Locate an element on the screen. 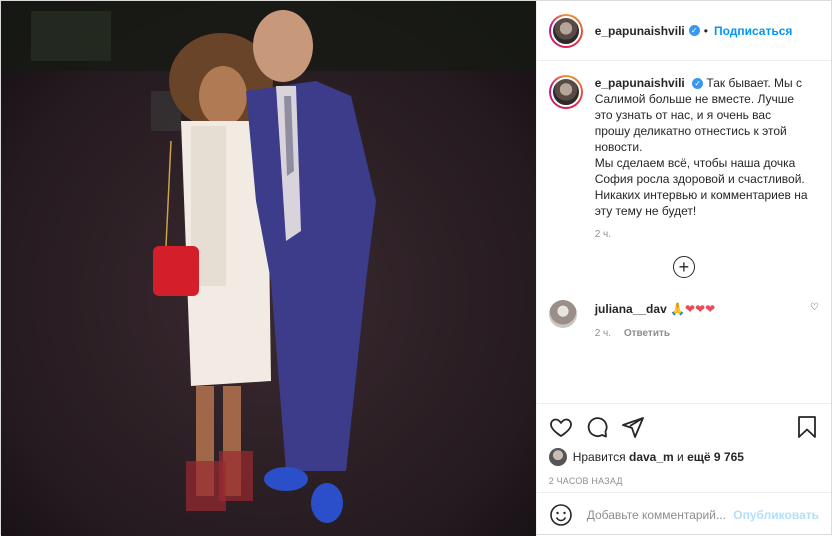 This screenshot has width=832, height=536. bookmark-icon is located at coordinates (807, 427).